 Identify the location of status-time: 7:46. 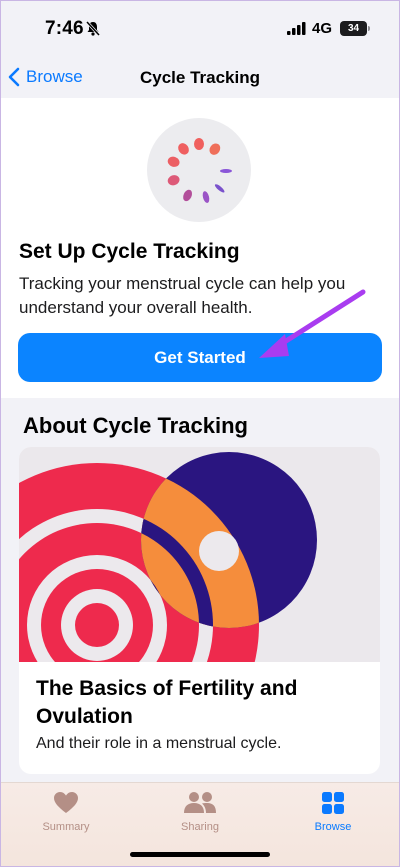
(64, 28).